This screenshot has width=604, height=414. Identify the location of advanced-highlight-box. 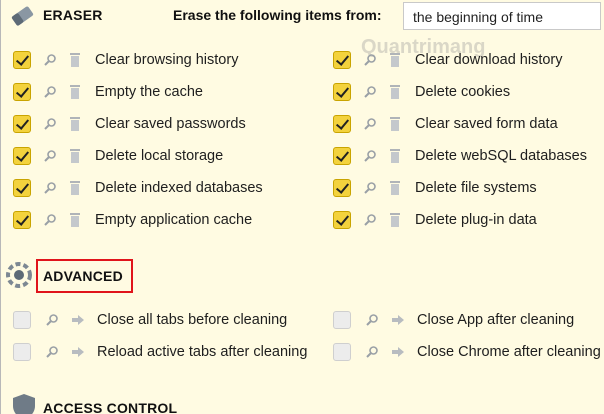
(84, 276).